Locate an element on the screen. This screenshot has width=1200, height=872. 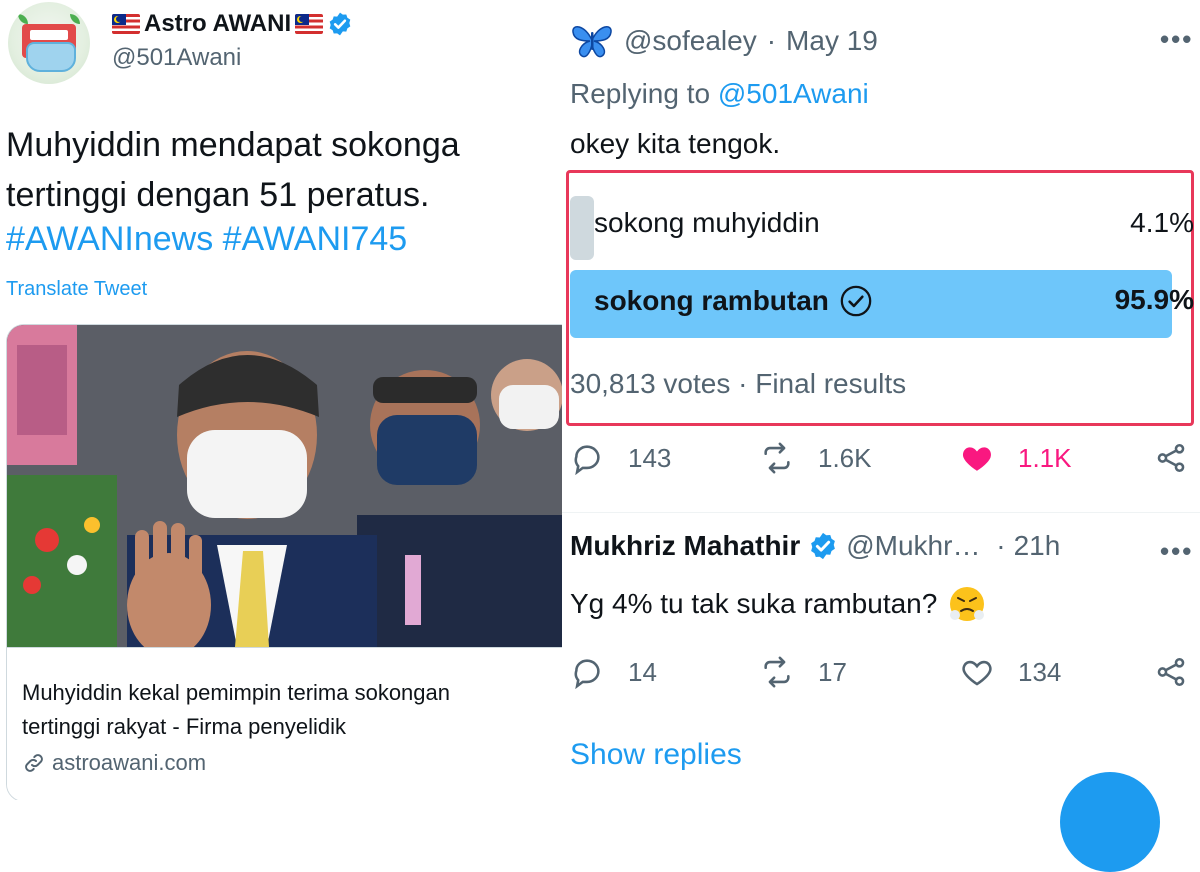
reply-action: 143 is located at coordinates (665, 458).